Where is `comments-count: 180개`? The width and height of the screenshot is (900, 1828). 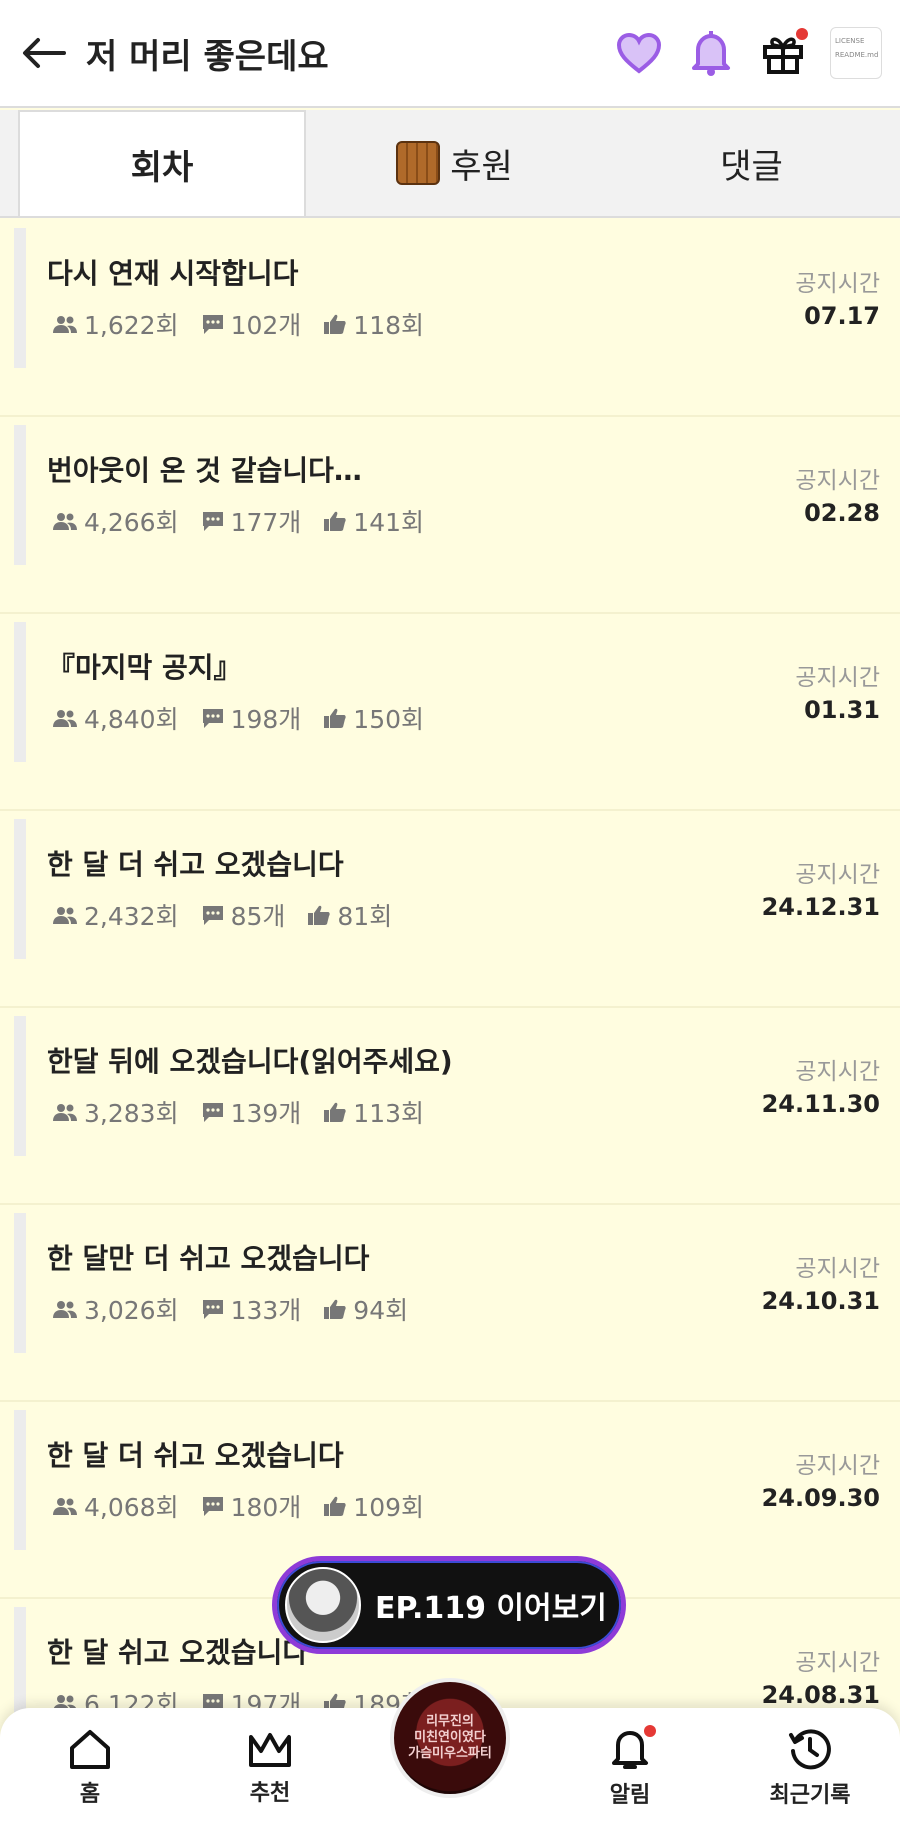
comments-count: 180개 is located at coordinates (251, 1506).